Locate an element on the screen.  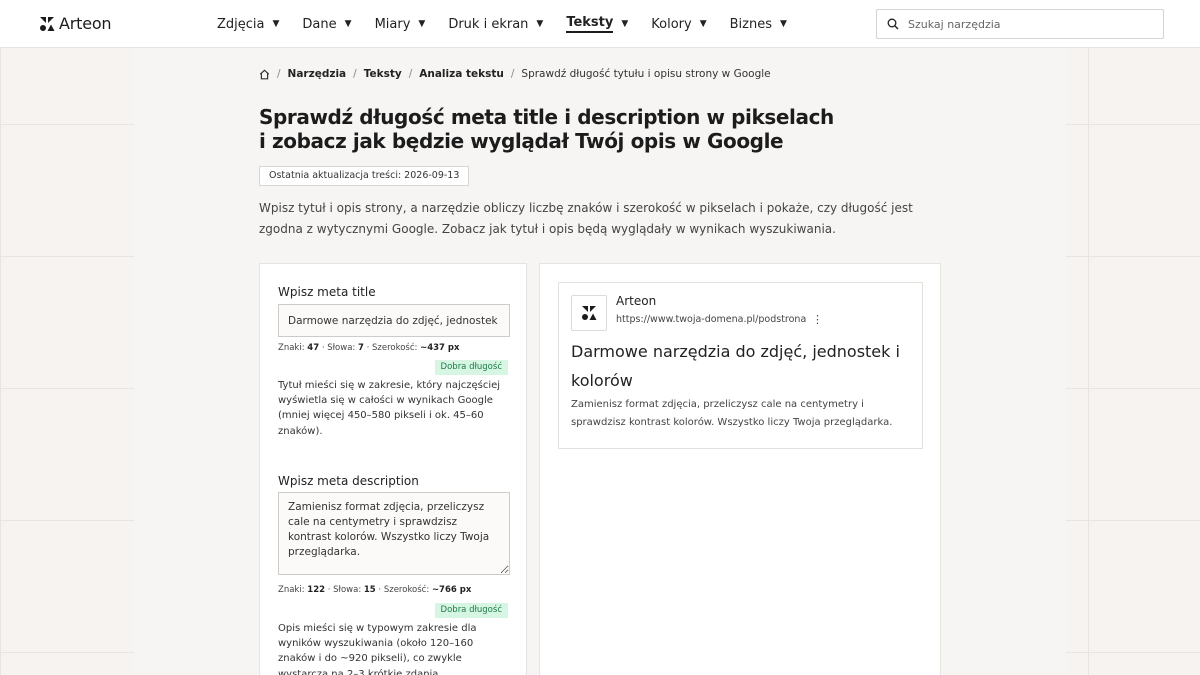
site-favicon is located at coordinates (589, 313).